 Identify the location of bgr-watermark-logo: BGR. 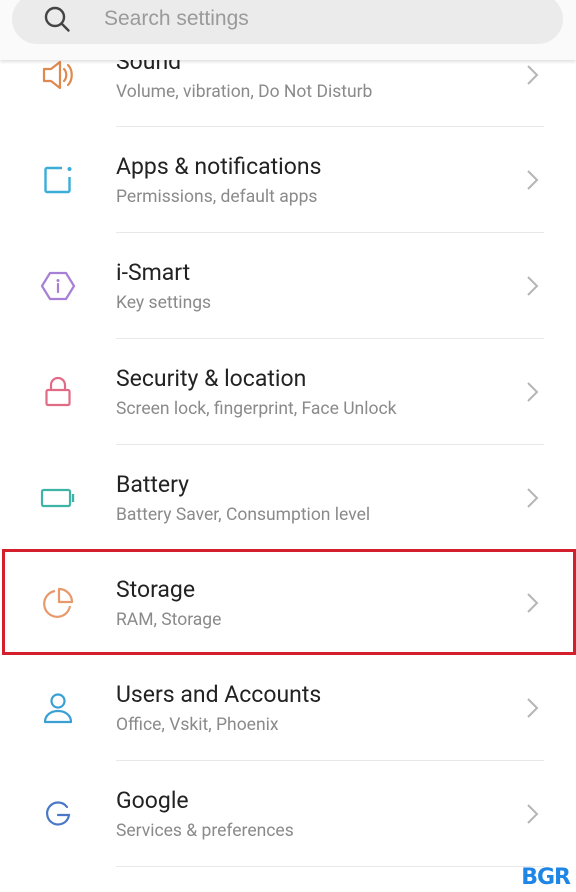
(546, 877).